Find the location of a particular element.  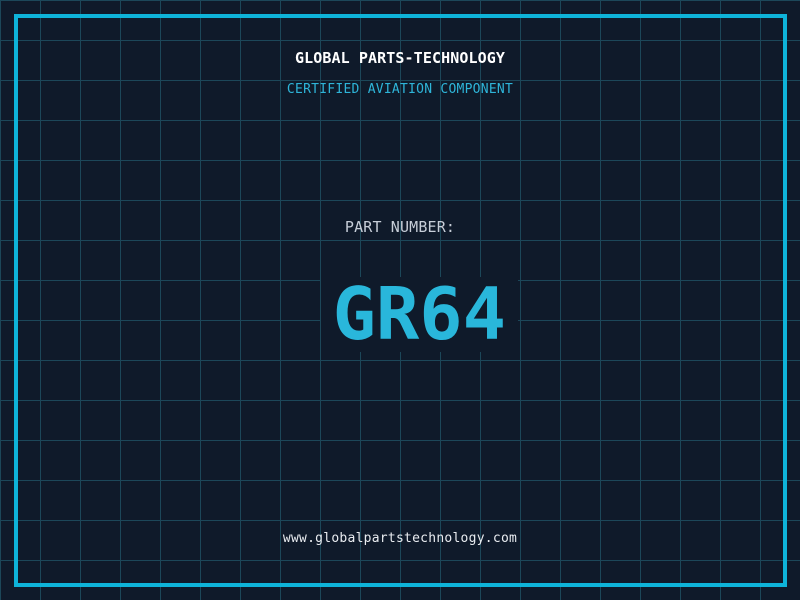

part-number-value: GR64 is located at coordinates (419, 314).